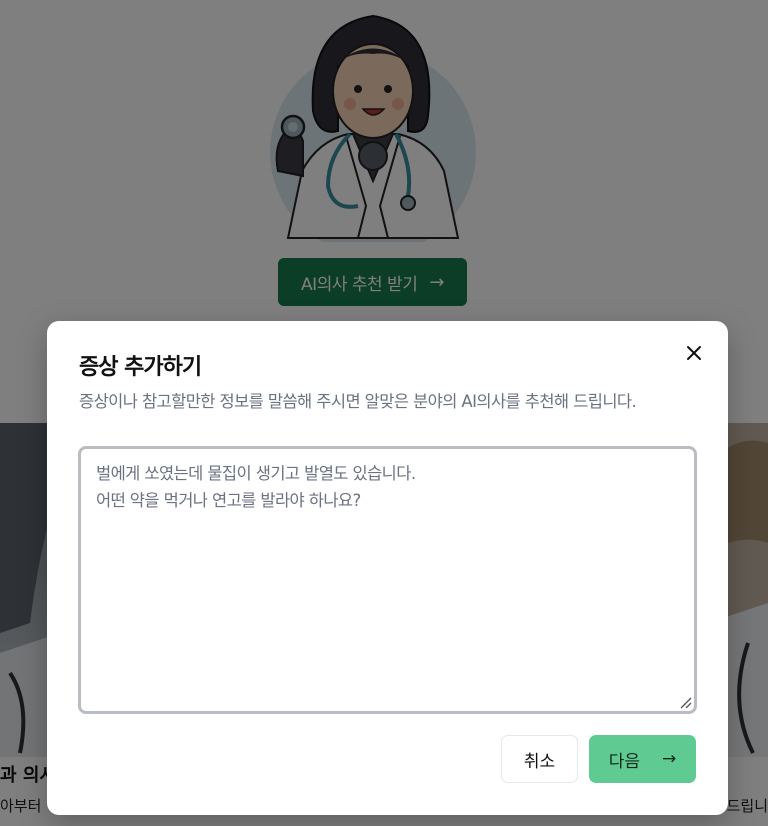  I want to click on cancel-button: 취소, so click(539, 759).